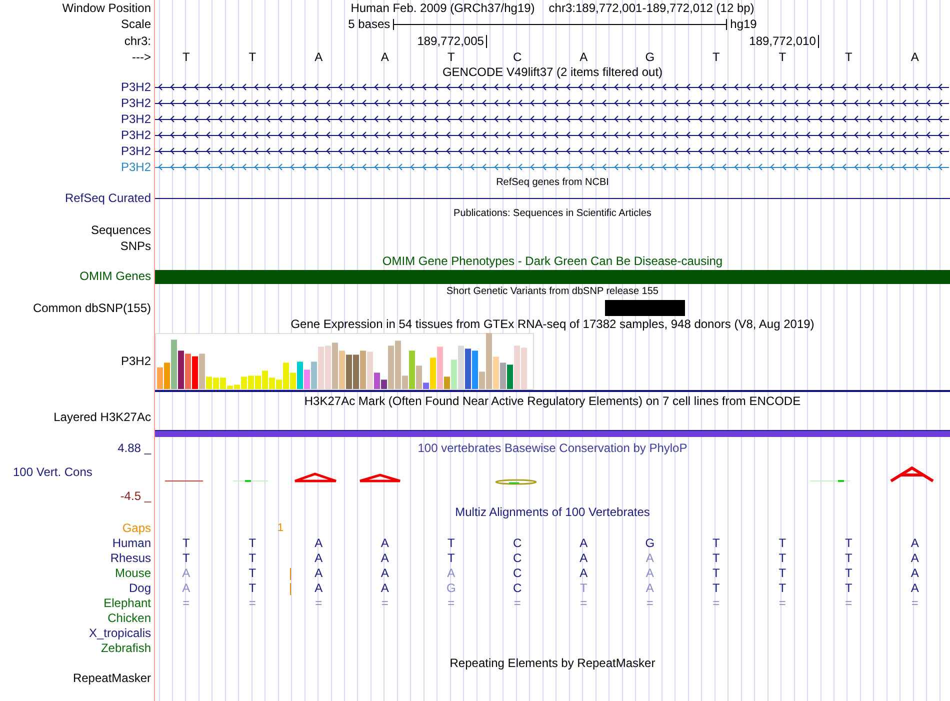 This screenshot has height=701, width=950. I want to click on assembly-name: Human Feb. 2009 (GRCh37/hg19), so click(442, 8).